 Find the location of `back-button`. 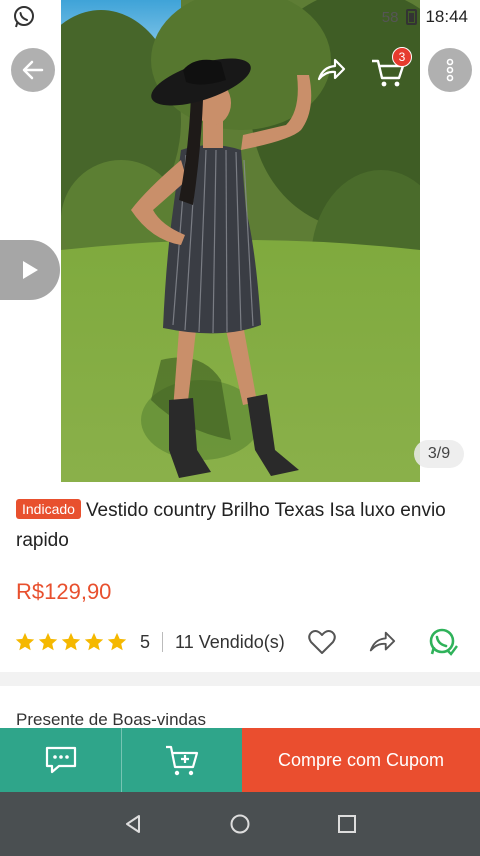

back-button is located at coordinates (33, 70).